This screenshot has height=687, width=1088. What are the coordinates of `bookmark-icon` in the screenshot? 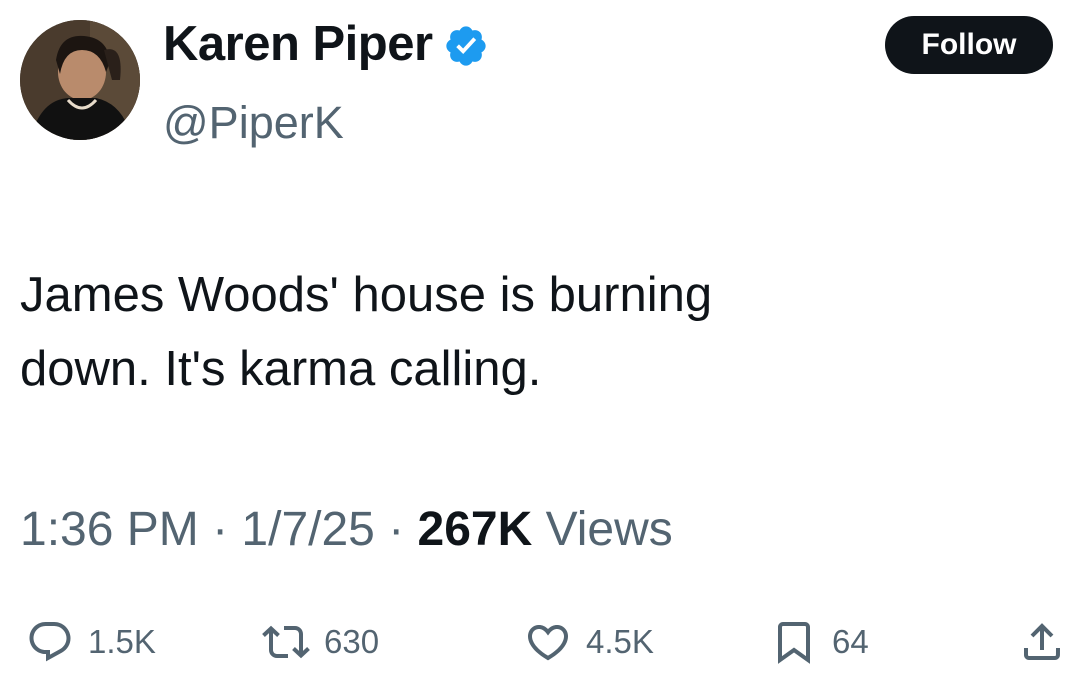 It's located at (794, 643).